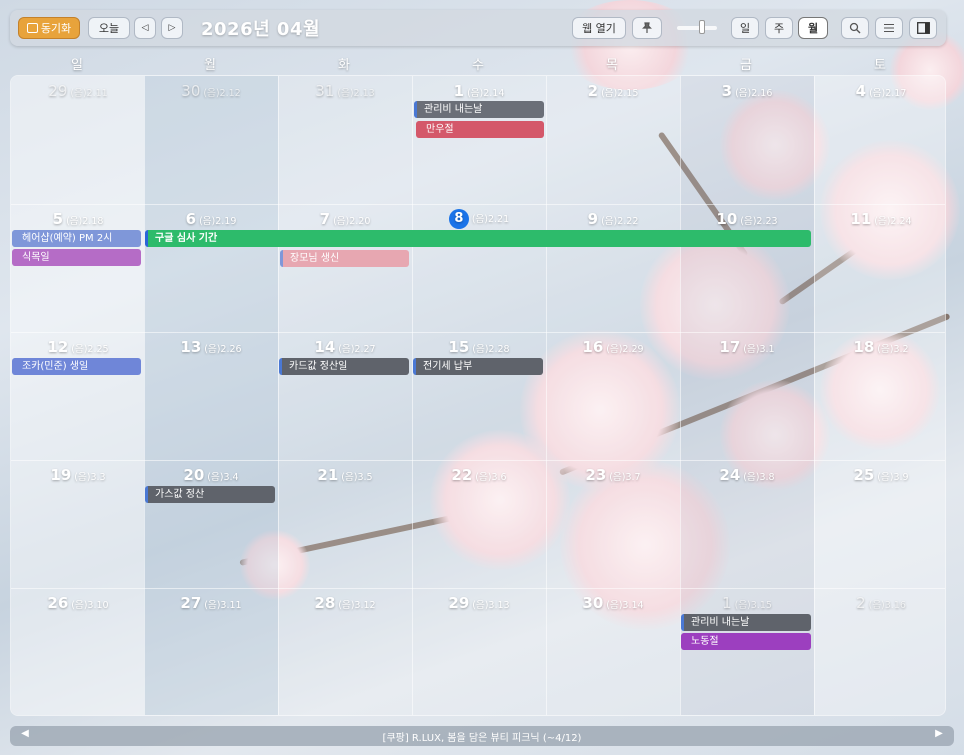 Image resolution: width=964 pixels, height=755 pixels. I want to click on view-week-button: 주, so click(779, 28).